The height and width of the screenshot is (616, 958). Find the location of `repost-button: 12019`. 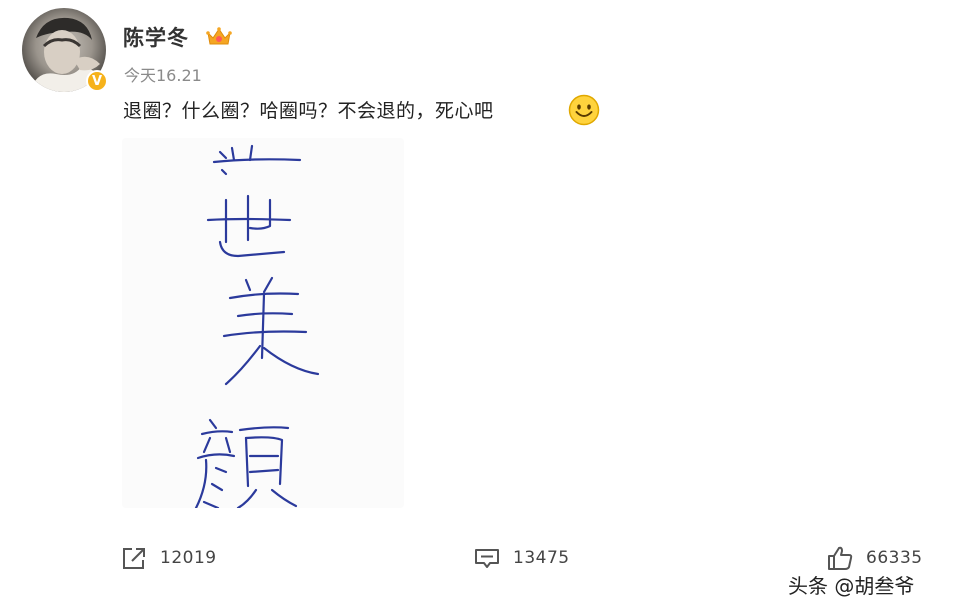

repost-button: 12019 is located at coordinates (168, 558).